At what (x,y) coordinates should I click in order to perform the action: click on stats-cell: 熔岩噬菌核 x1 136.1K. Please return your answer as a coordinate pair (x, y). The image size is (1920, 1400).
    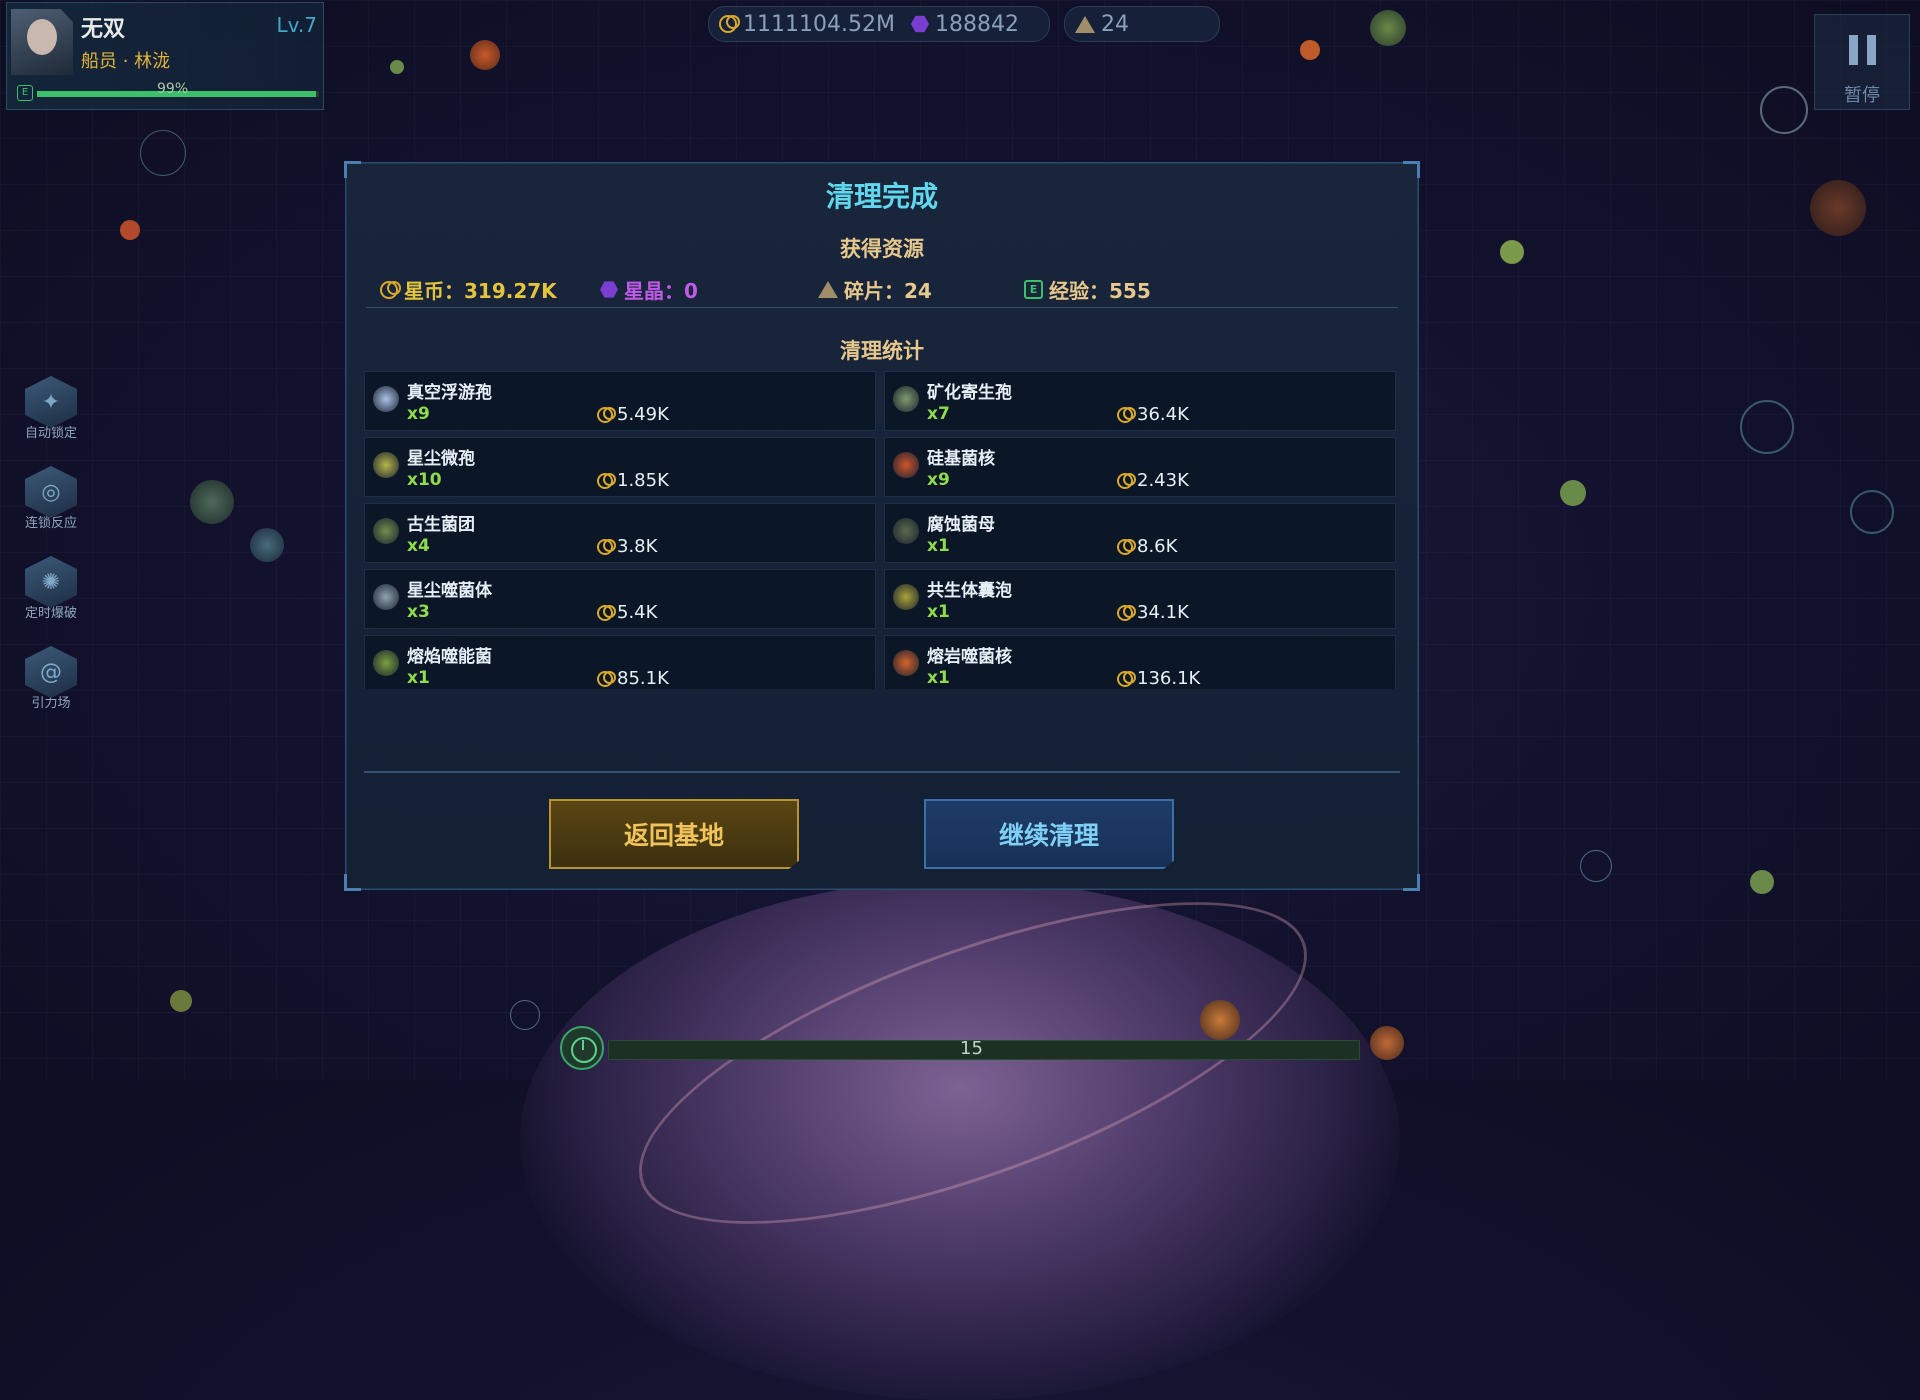
    Looking at the image, I should click on (1140, 662).